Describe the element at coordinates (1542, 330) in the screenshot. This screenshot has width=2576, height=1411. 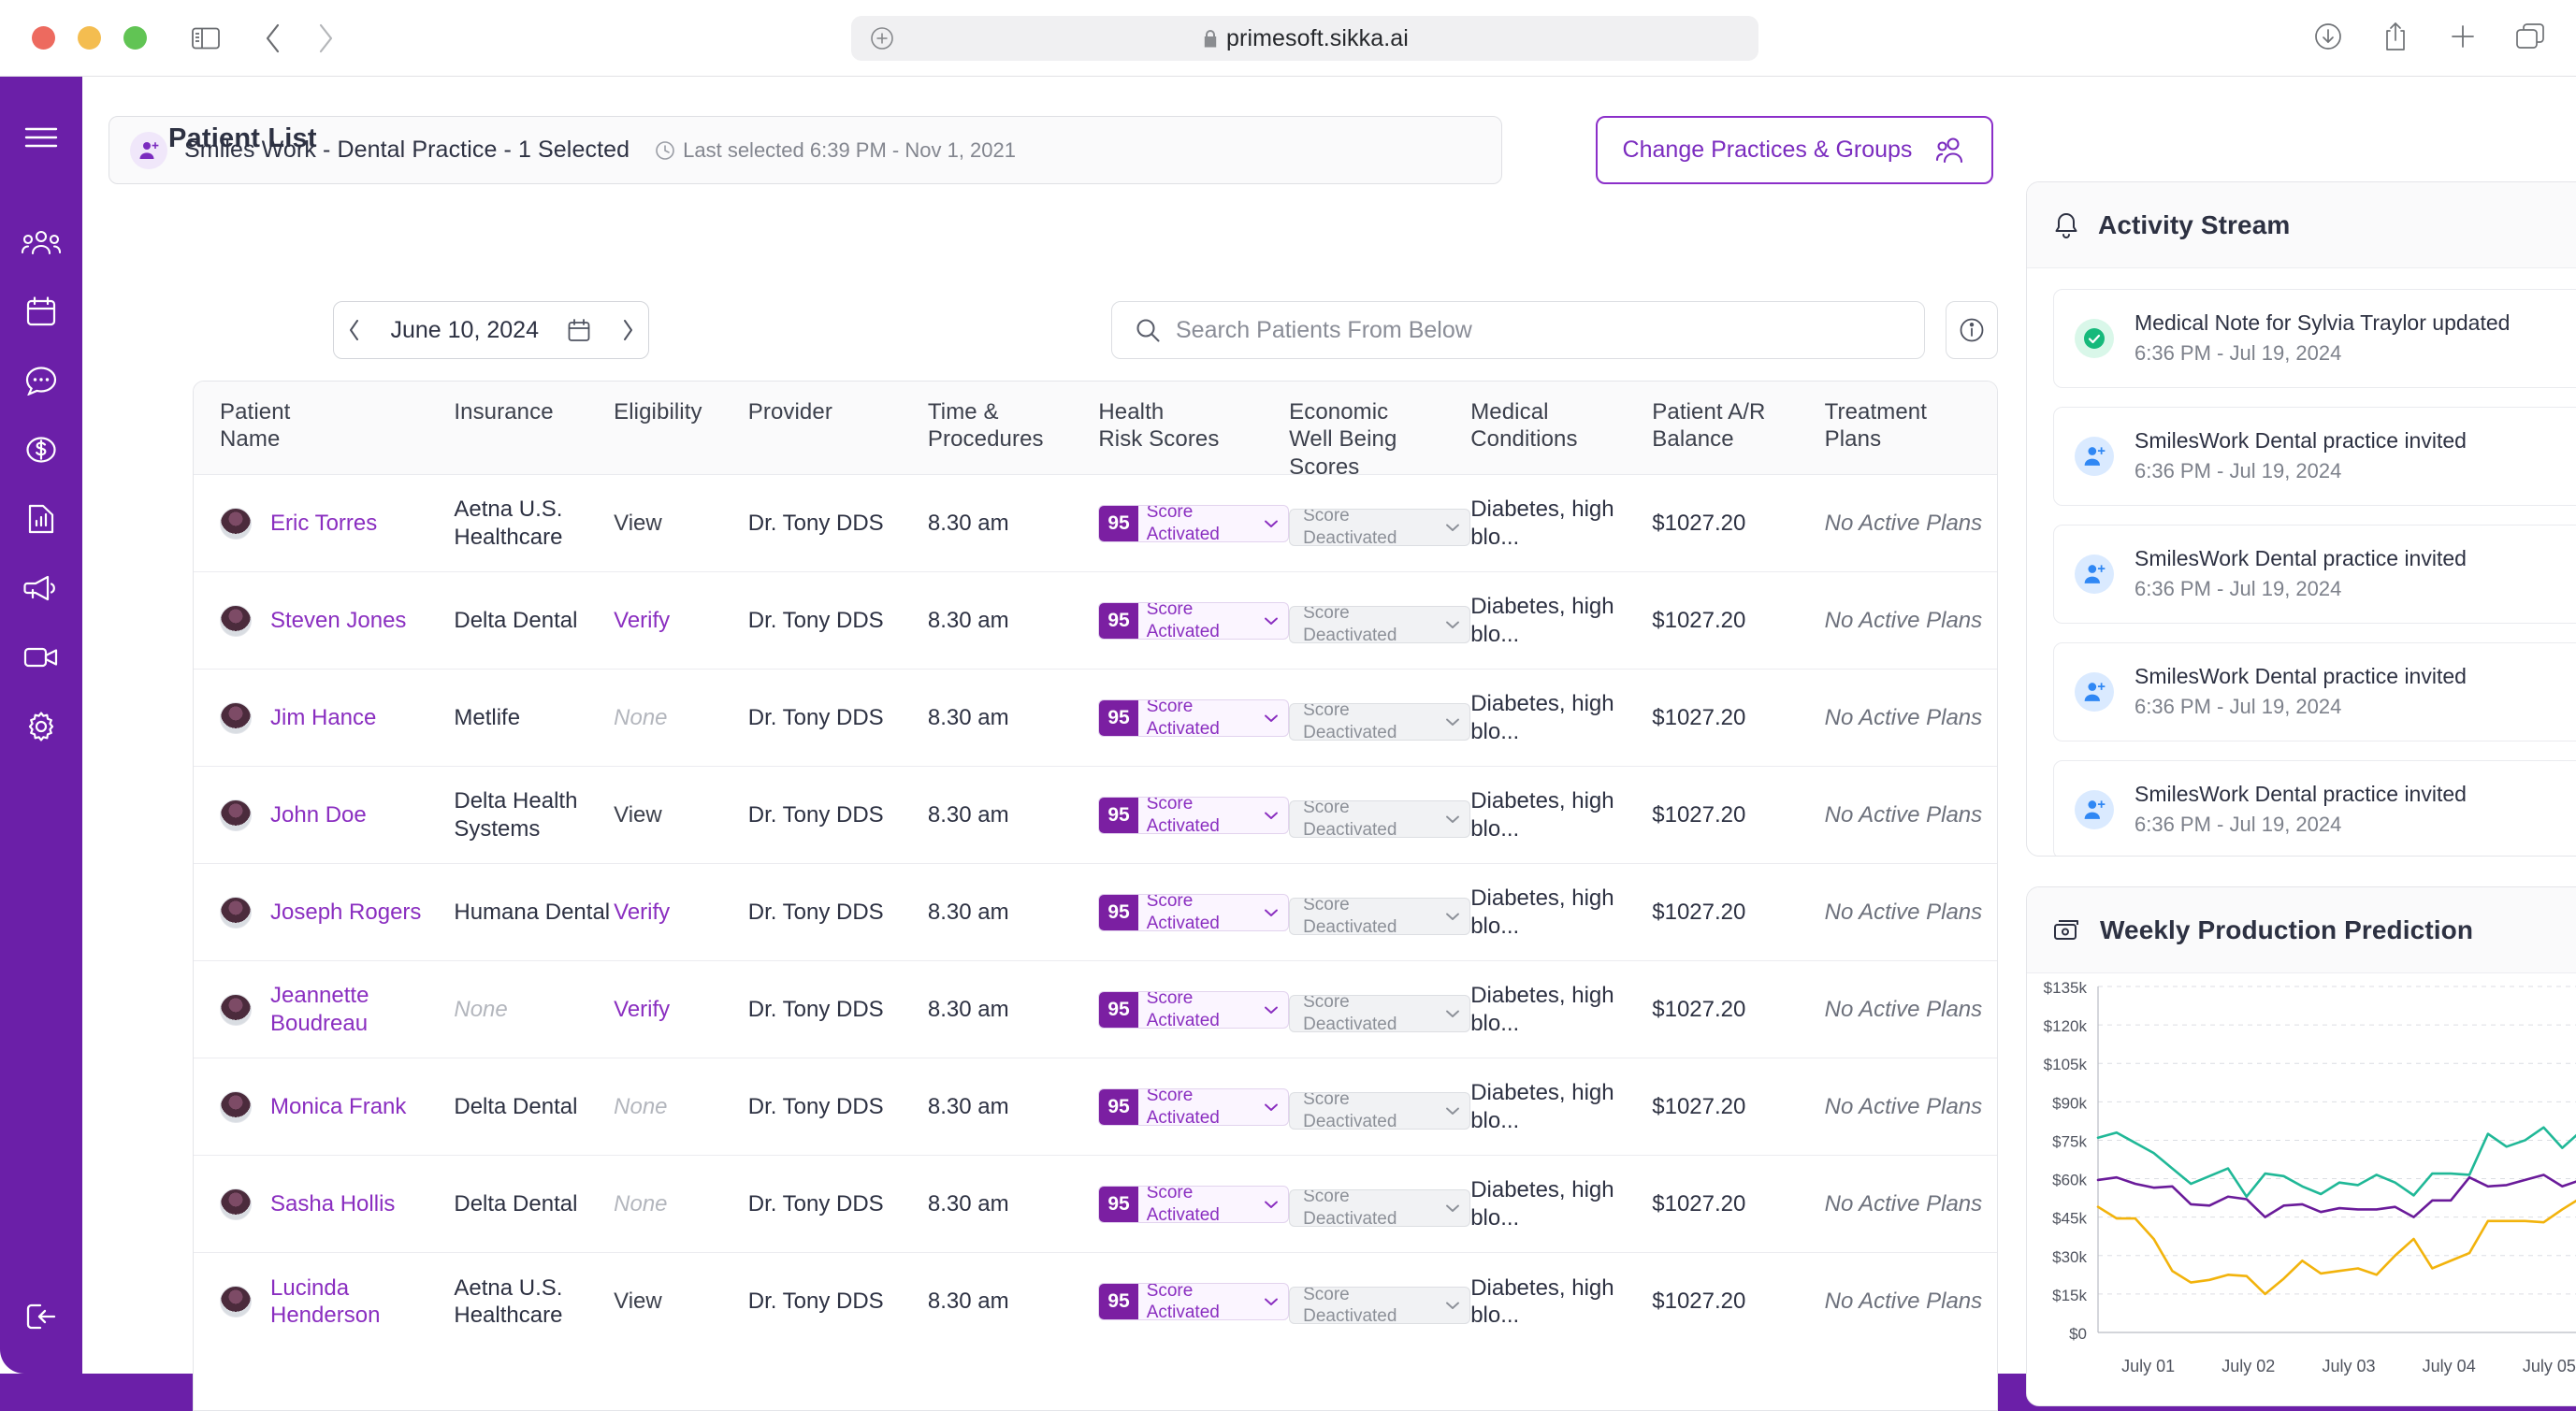
I see `search-input` at that location.